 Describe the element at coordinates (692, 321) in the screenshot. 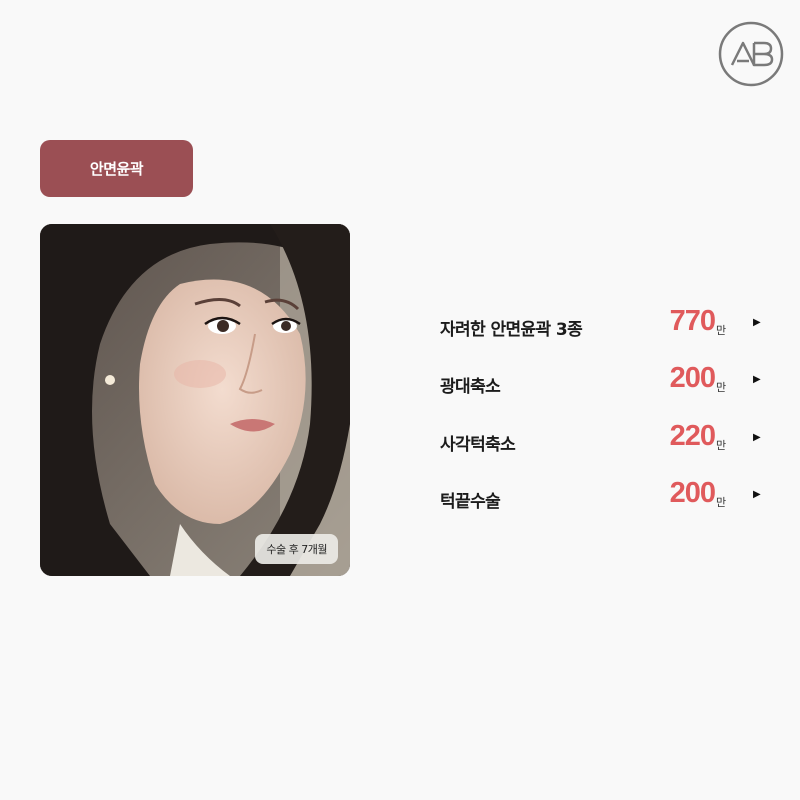

I see `procedure-price: 770` at that location.